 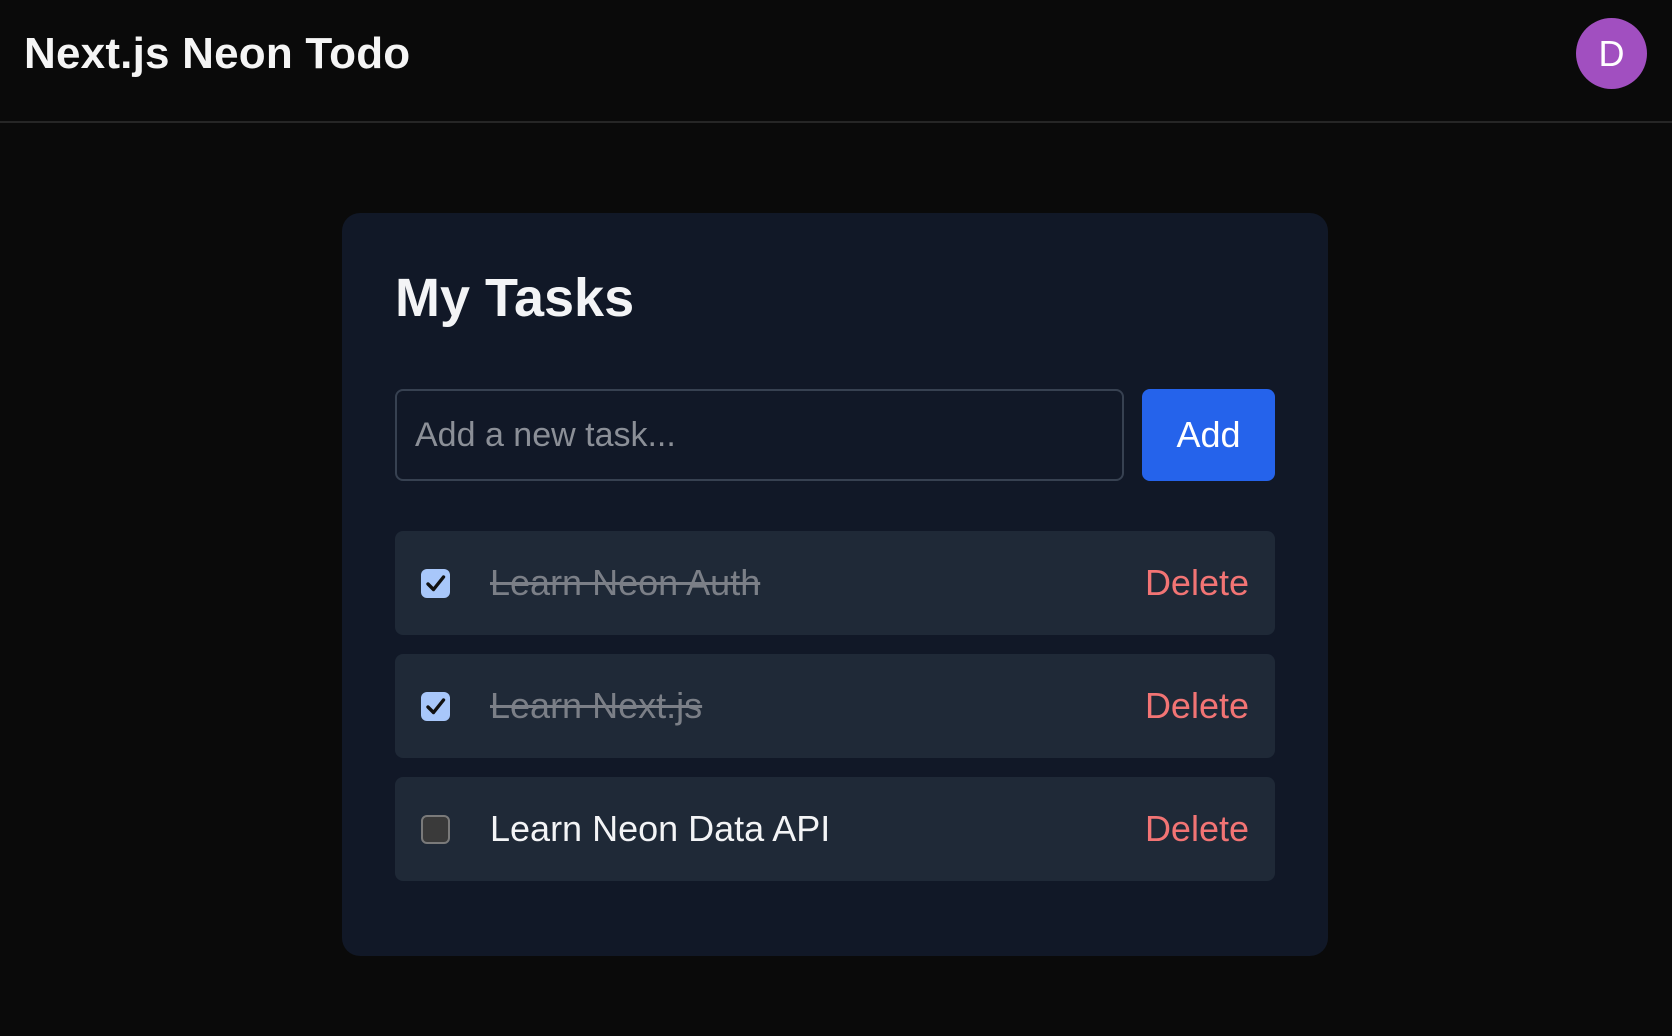 I want to click on app-title: Next.js Neon Todo, so click(x=217, y=53).